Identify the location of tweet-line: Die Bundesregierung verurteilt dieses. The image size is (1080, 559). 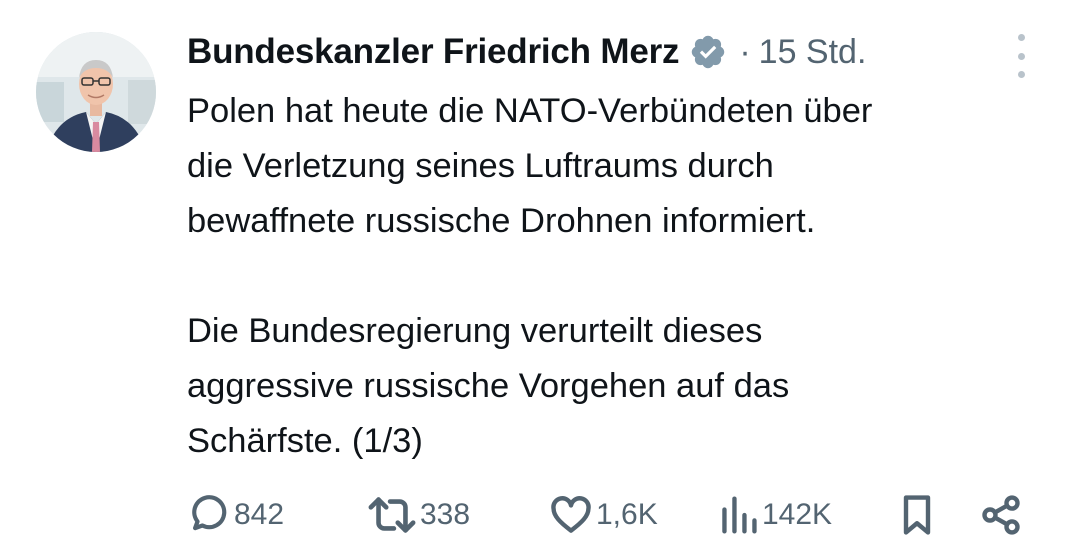
(475, 331).